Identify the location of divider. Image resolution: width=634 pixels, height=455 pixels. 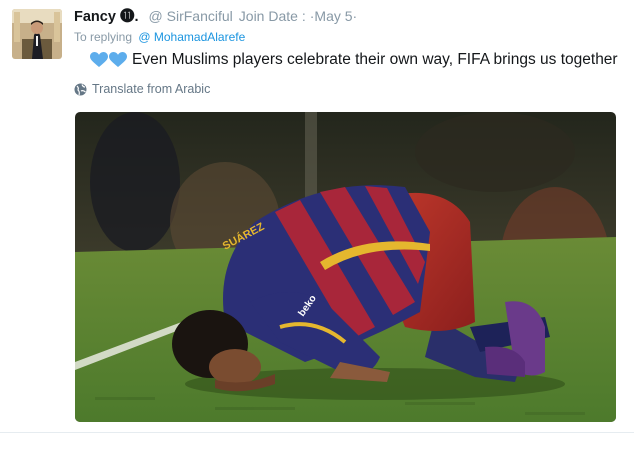
(317, 432).